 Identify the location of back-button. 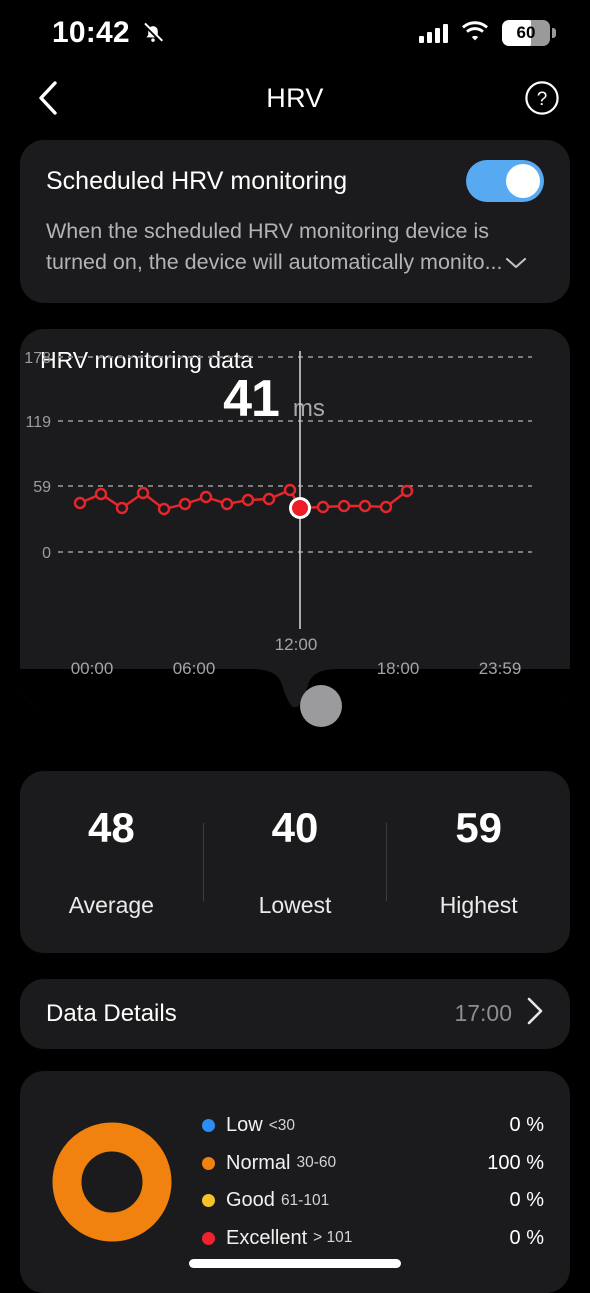
(48, 98).